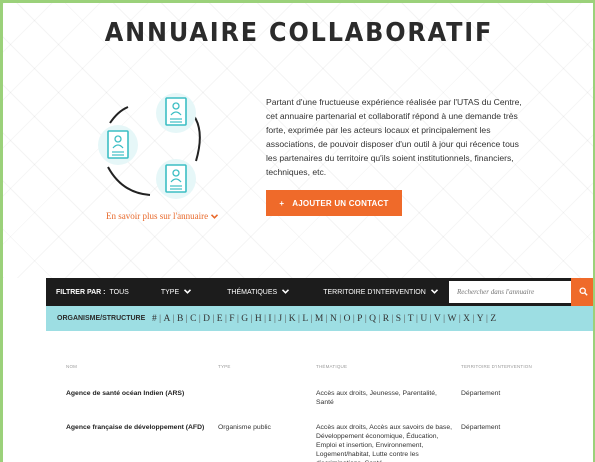 This screenshot has height=462, width=595. I want to click on letter-filter-link: T, so click(411, 319).